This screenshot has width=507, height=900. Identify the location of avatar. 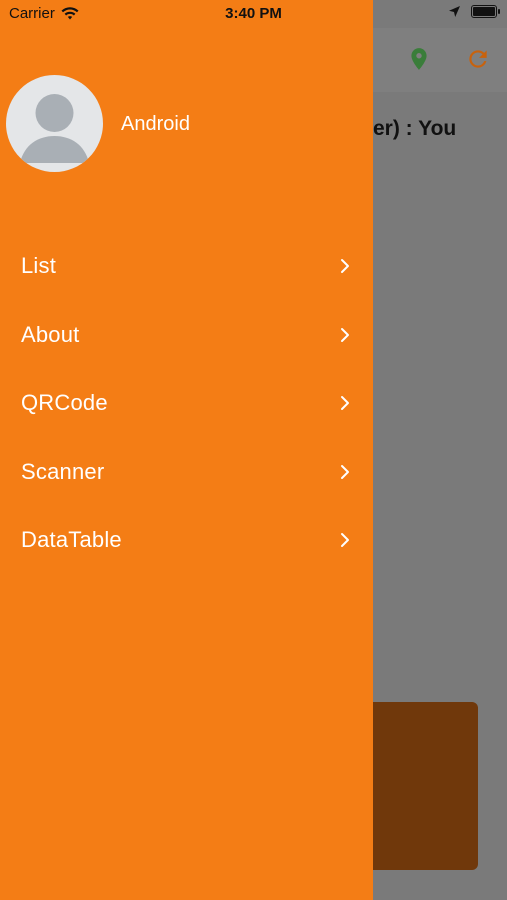
(54, 123).